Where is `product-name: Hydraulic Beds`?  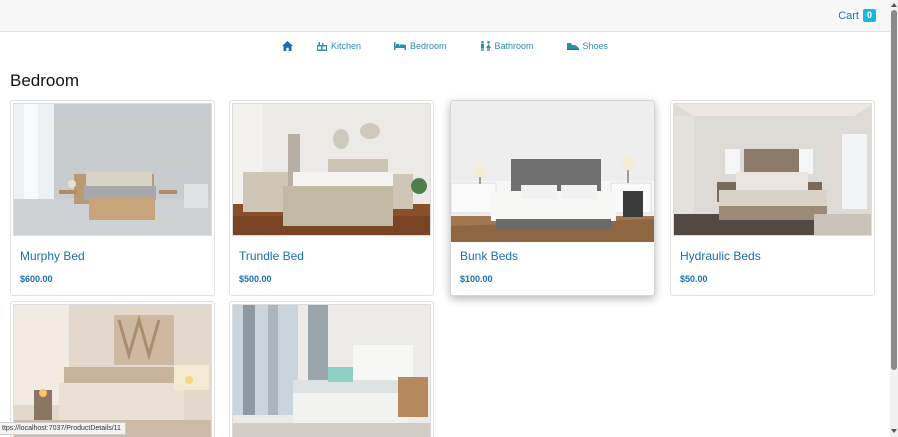 product-name: Hydraulic Beds is located at coordinates (720, 256).